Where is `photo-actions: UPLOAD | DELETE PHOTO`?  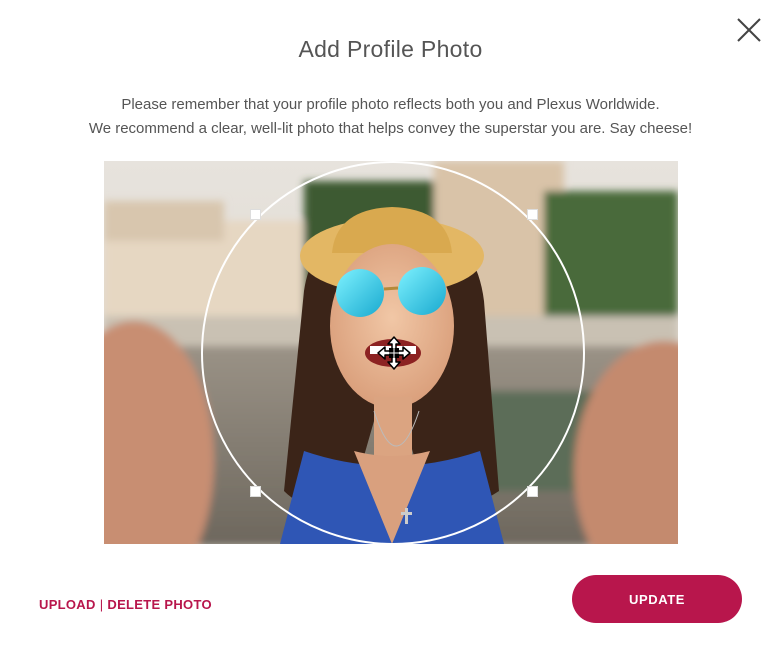 photo-actions: UPLOAD | DELETE PHOTO is located at coordinates (125, 604).